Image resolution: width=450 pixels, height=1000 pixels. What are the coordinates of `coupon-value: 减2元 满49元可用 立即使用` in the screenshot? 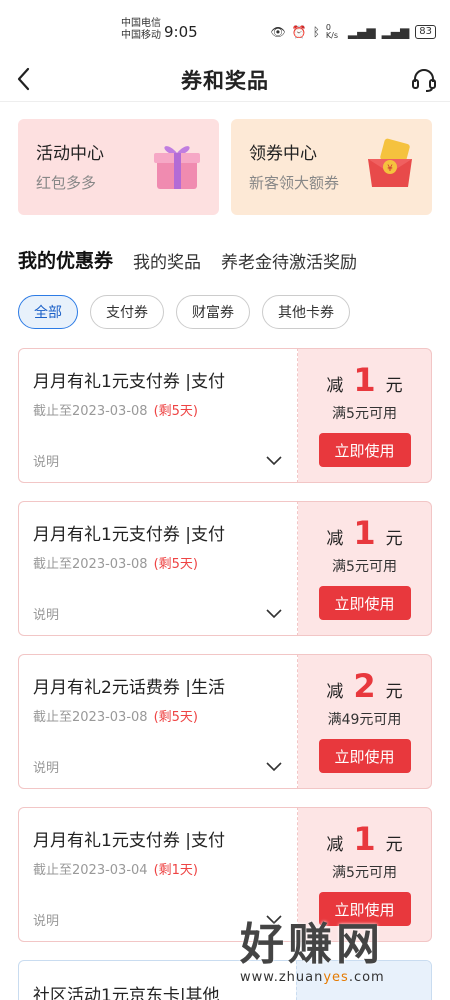 It's located at (365, 721).